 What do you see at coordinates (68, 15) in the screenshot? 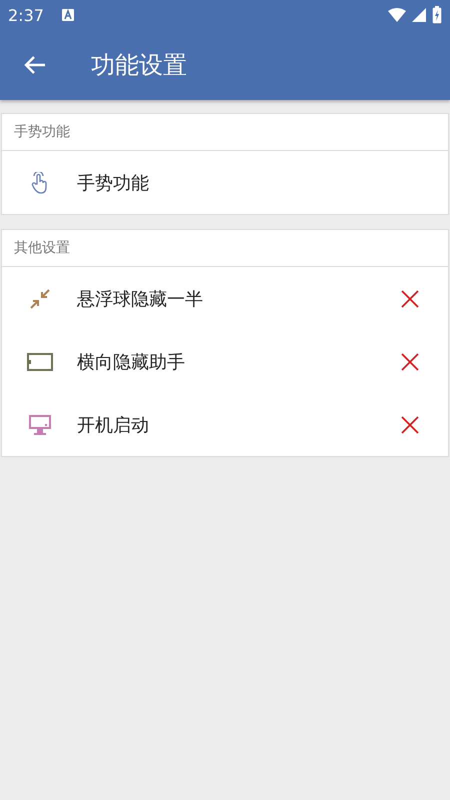
I see `app-notification-icon` at bounding box center [68, 15].